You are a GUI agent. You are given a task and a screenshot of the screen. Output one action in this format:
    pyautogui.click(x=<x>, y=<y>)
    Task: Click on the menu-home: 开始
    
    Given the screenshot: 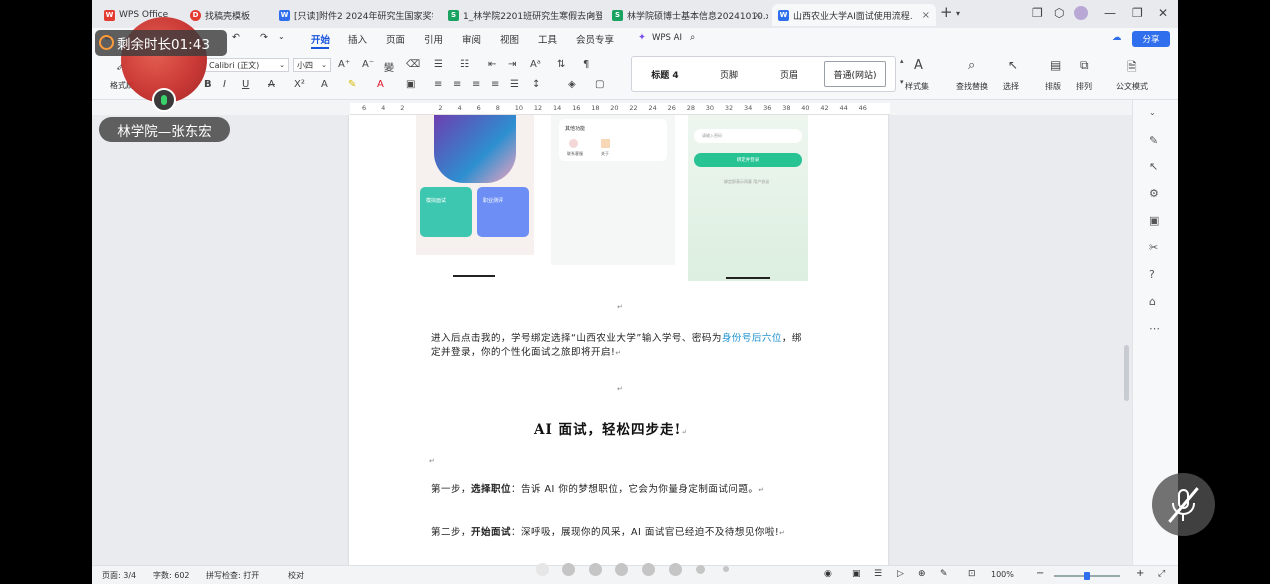 What is the action you would take?
    pyautogui.click(x=320, y=39)
    